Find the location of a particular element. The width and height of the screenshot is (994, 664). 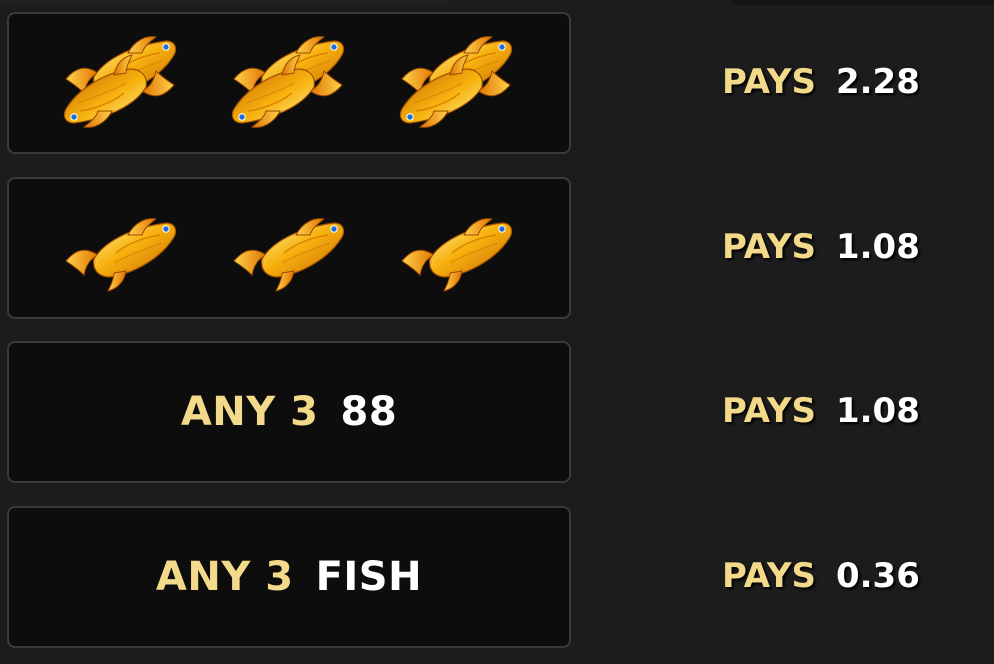

symbol-combo-cell: ANY 3 88 is located at coordinates (289, 412).